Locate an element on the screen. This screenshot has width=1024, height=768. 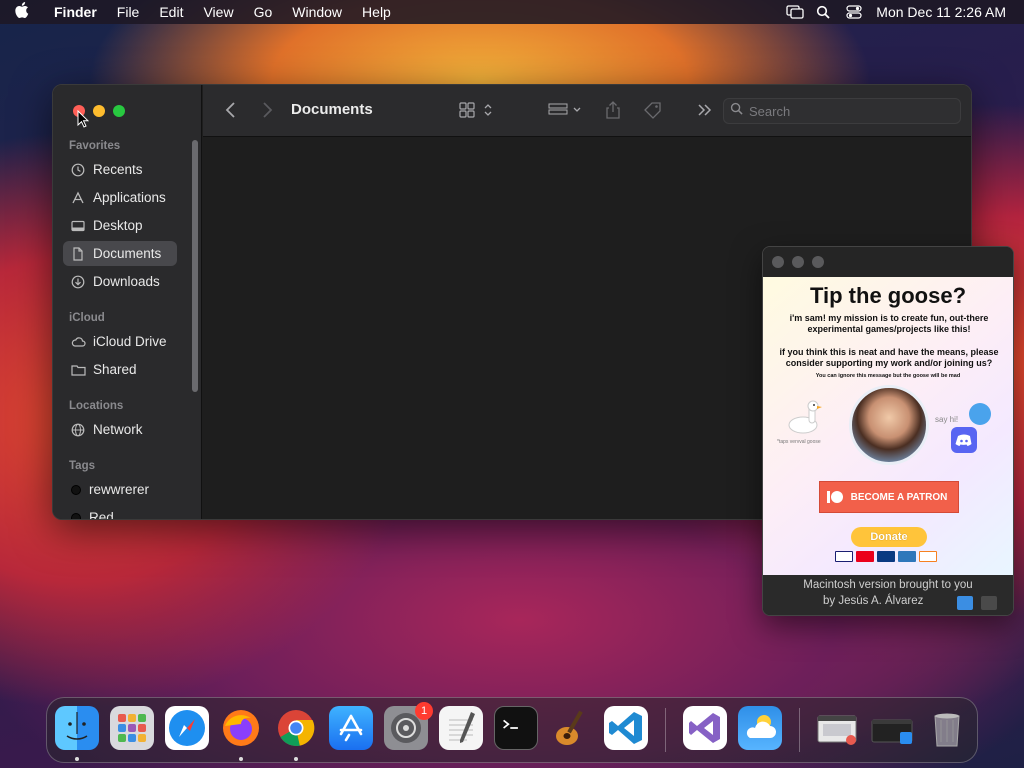
sidebar-item-label: Downloads is located at coordinates (126, 281).